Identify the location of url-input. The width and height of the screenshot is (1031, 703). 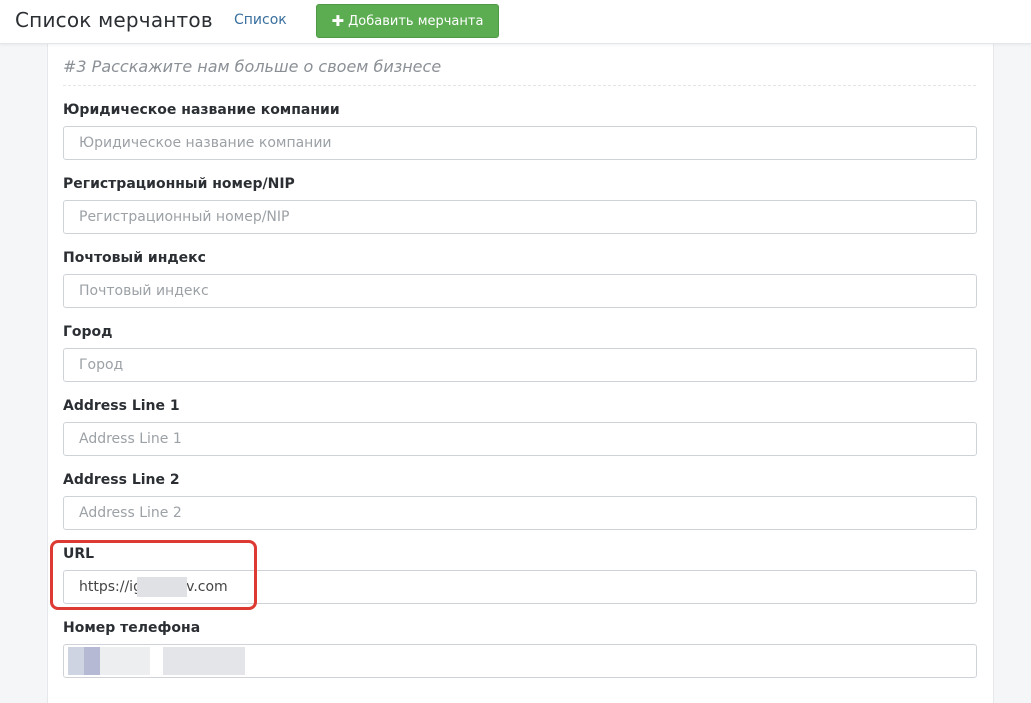
(520, 587).